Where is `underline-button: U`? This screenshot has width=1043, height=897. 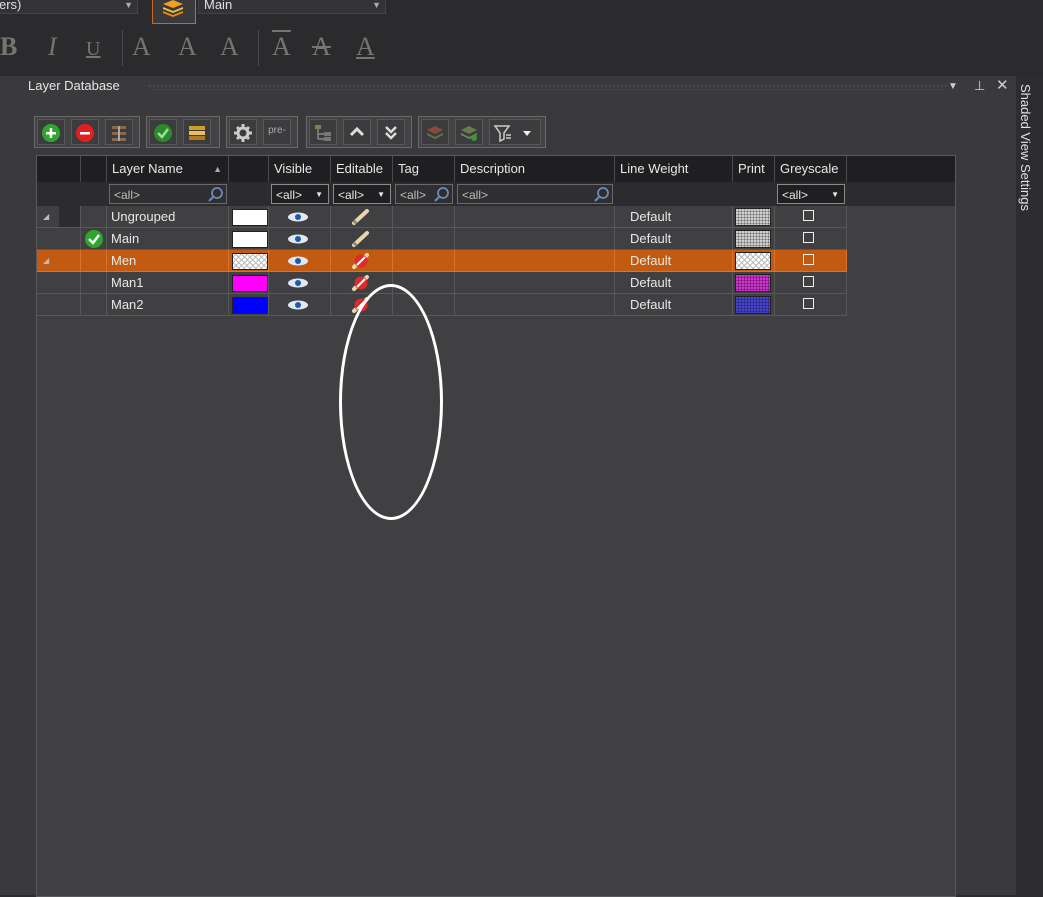 underline-button: U is located at coordinates (93, 49).